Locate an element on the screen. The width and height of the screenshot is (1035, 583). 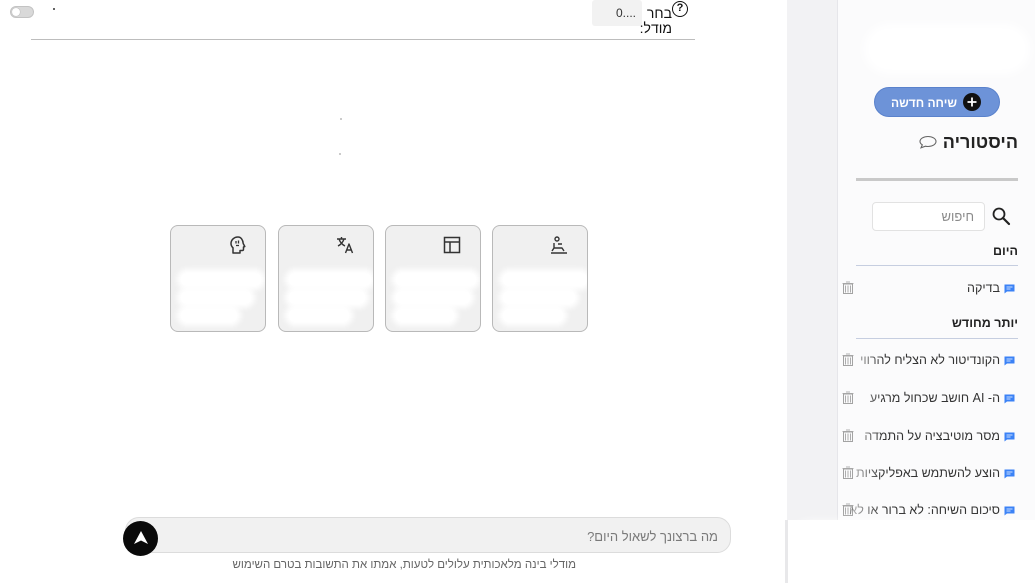
search-icon is located at coordinates (1001, 216).